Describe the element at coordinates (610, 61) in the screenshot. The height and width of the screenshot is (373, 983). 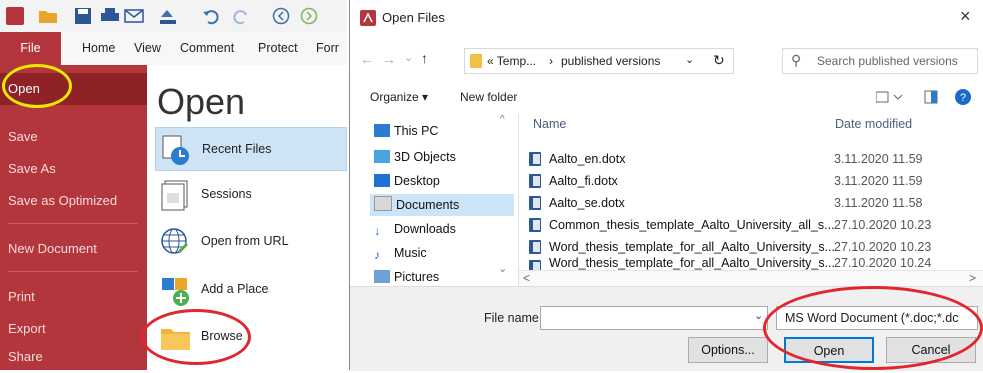
I see `path-current: published versions` at that location.